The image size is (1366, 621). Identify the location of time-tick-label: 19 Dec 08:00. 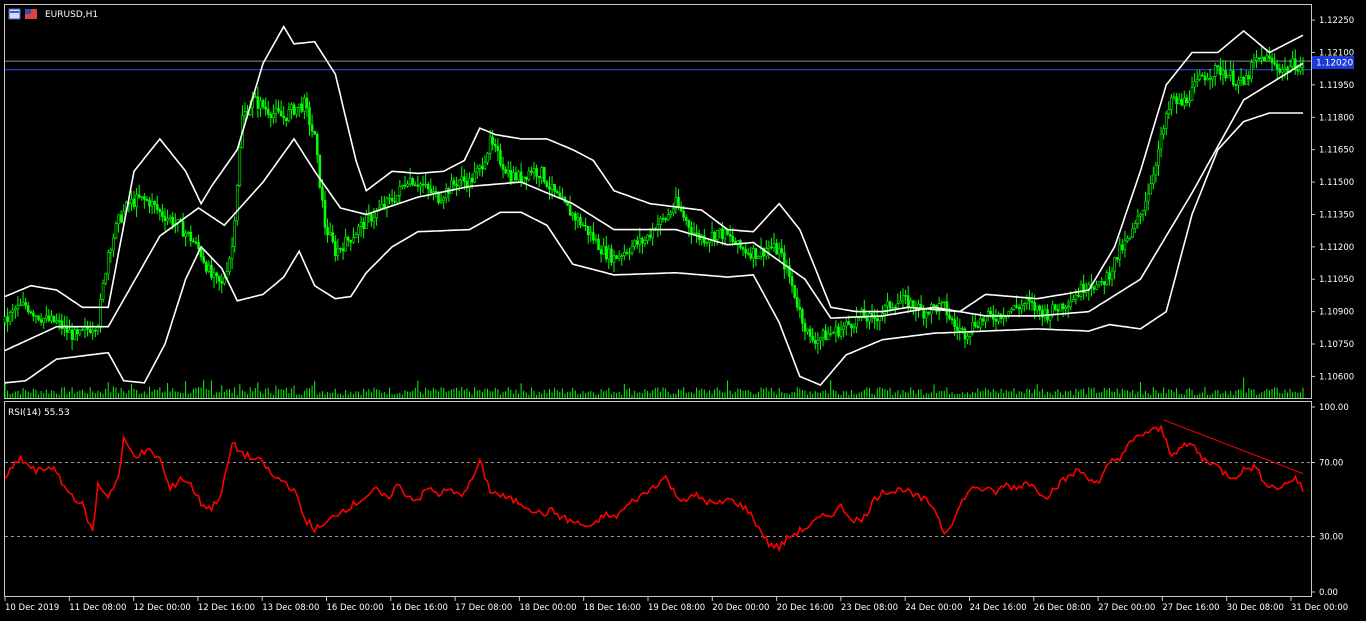
(676, 608).